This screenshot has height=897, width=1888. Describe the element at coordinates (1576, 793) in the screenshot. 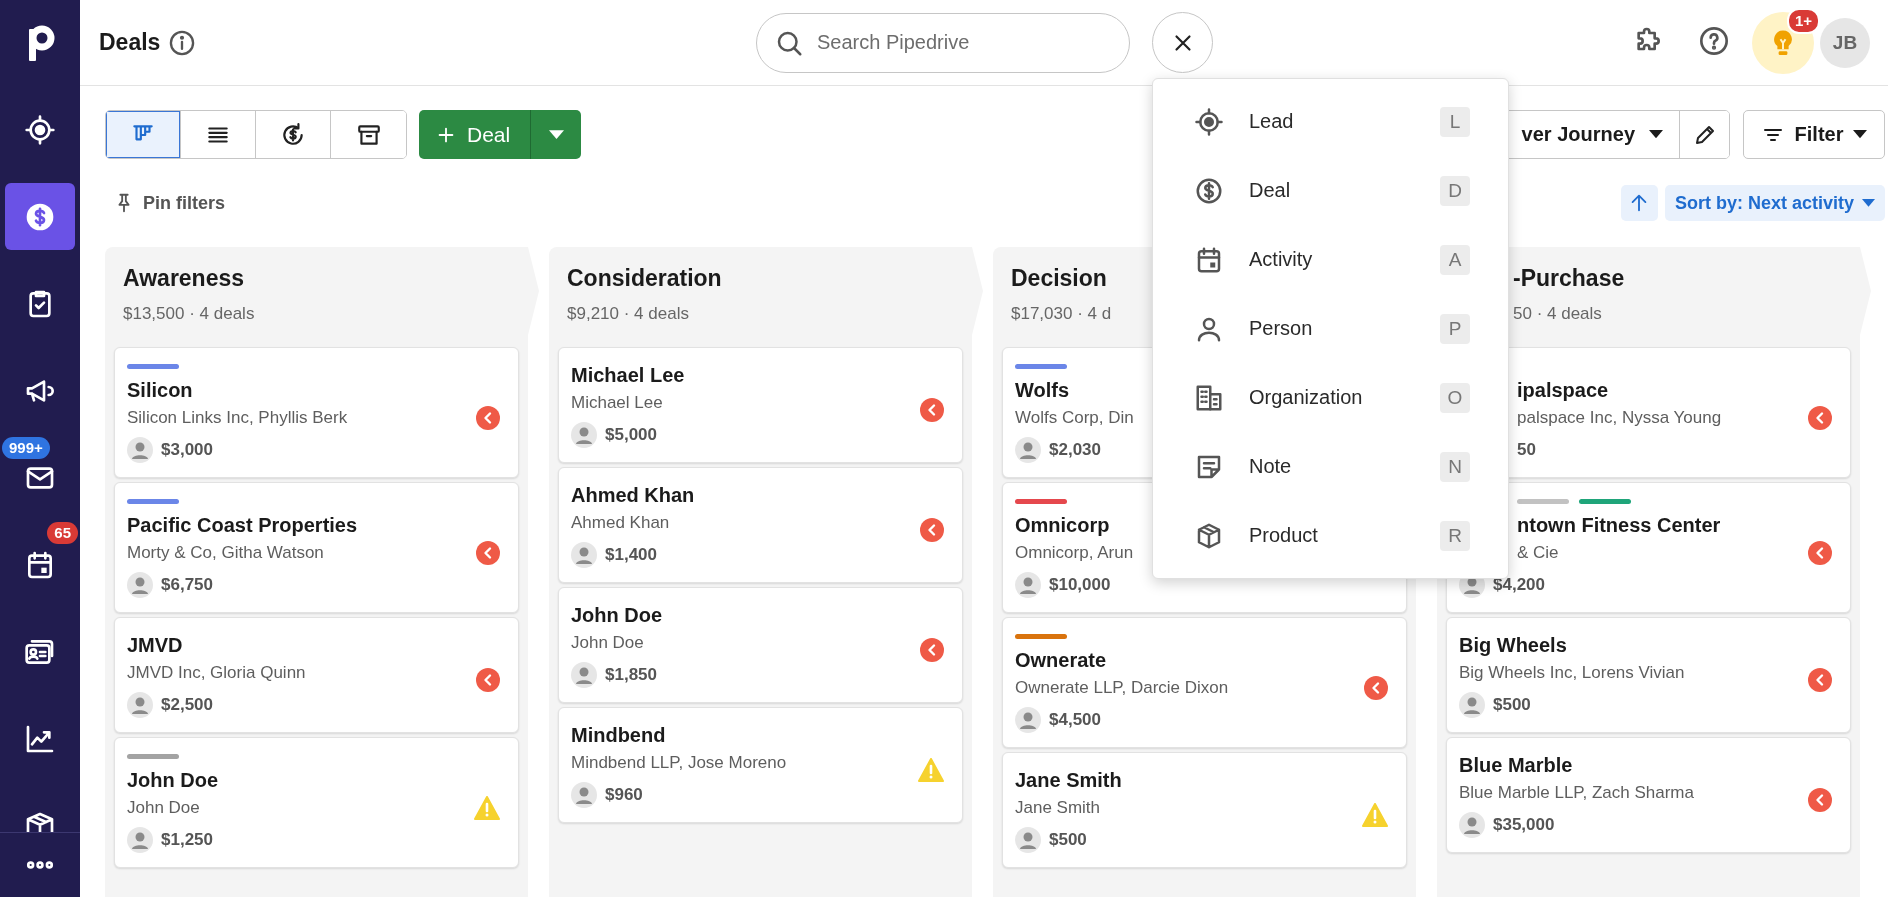

I see `deal-contact: Blue Marble LLP, Zach Sharma` at that location.